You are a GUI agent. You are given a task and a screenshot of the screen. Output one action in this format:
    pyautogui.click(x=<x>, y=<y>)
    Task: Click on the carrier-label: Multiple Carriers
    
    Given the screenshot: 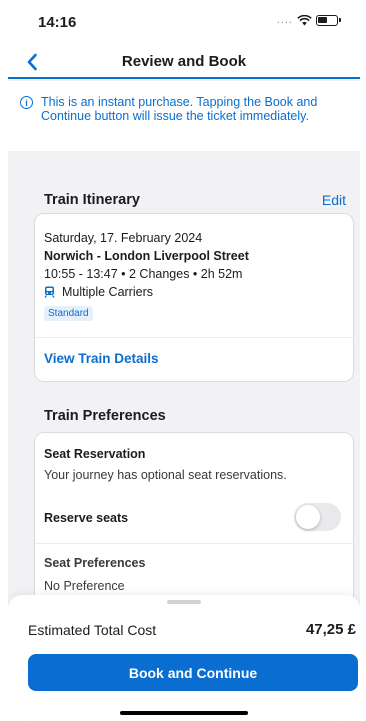 What is the action you would take?
    pyautogui.click(x=107, y=292)
    